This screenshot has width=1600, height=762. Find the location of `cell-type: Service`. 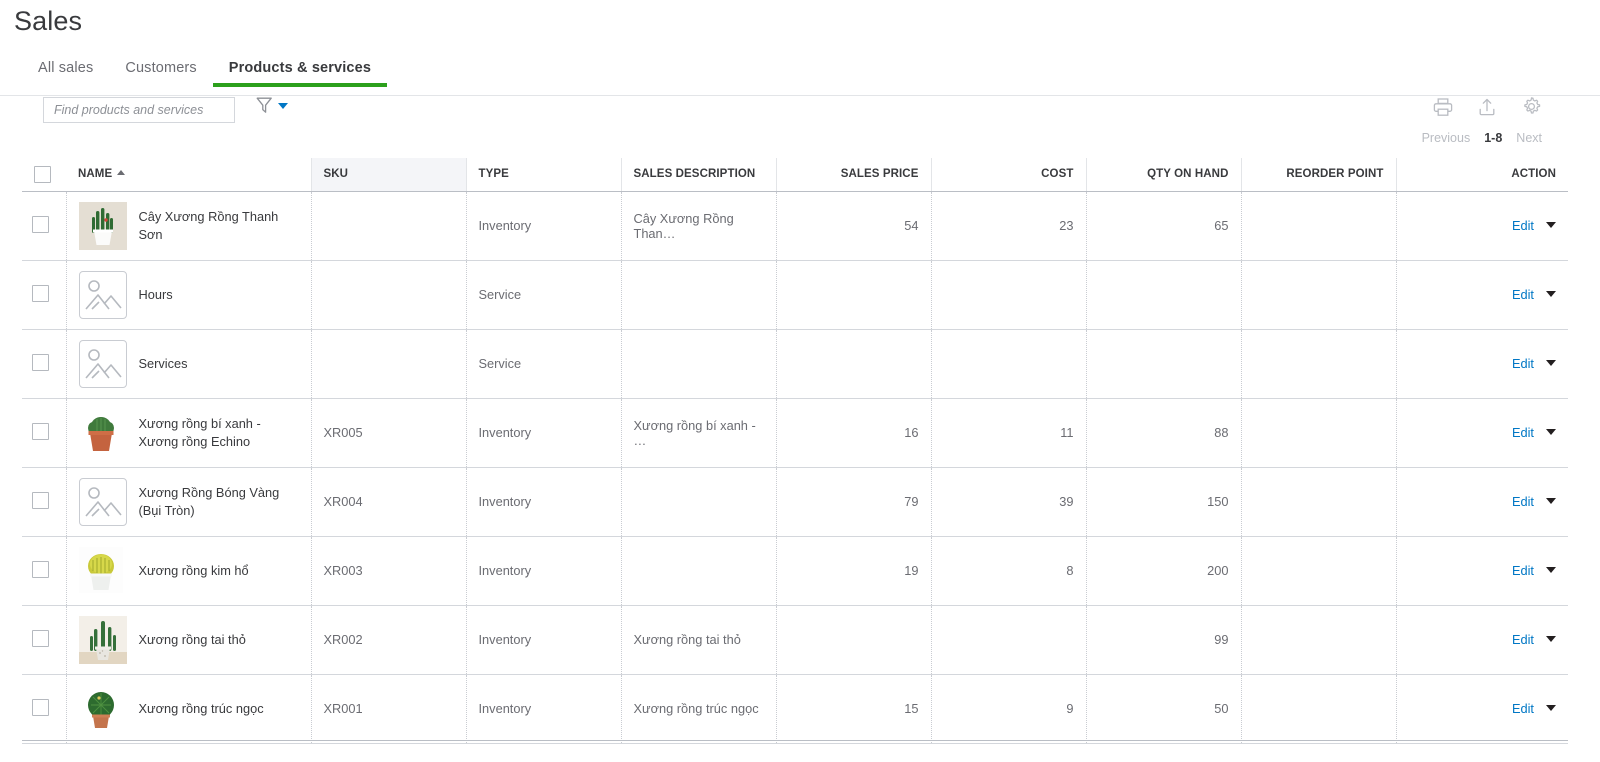

cell-type: Service is located at coordinates (543, 364).